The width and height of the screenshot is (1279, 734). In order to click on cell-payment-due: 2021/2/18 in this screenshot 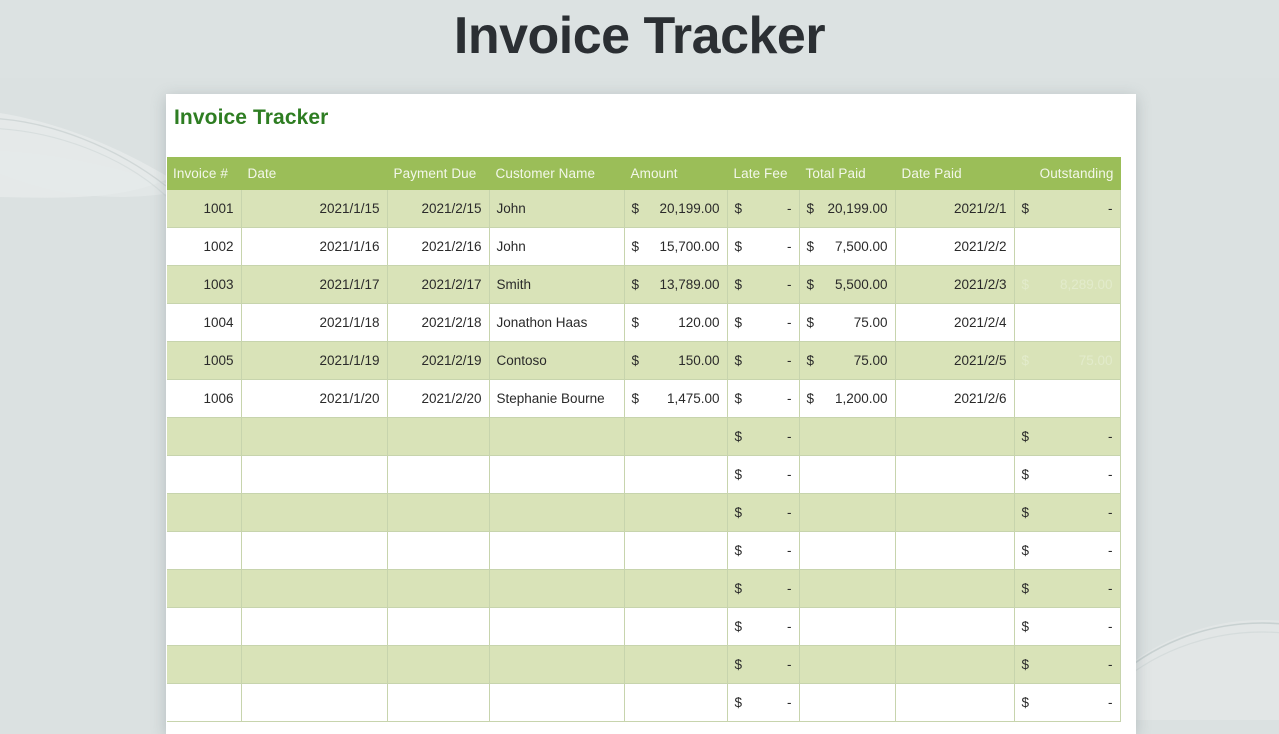, I will do `click(438, 322)`.